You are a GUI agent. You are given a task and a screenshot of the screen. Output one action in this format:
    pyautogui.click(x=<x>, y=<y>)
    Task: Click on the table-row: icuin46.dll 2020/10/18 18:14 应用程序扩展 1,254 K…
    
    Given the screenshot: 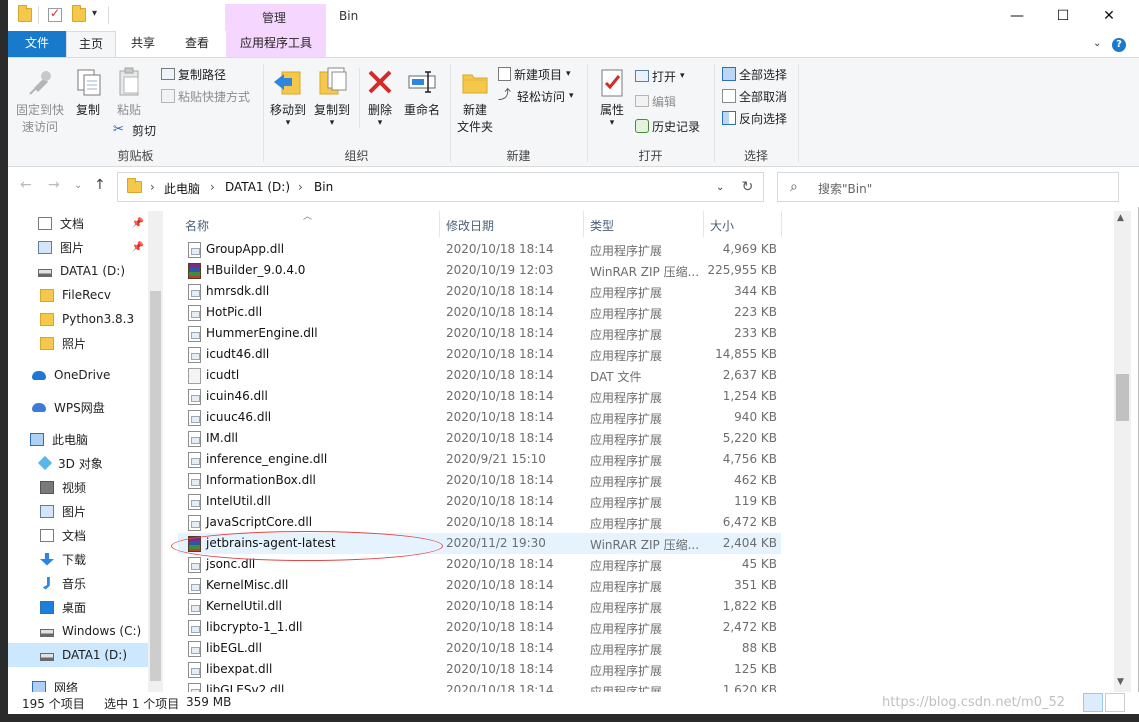 What is the action you would take?
    pyautogui.click(x=479, y=396)
    